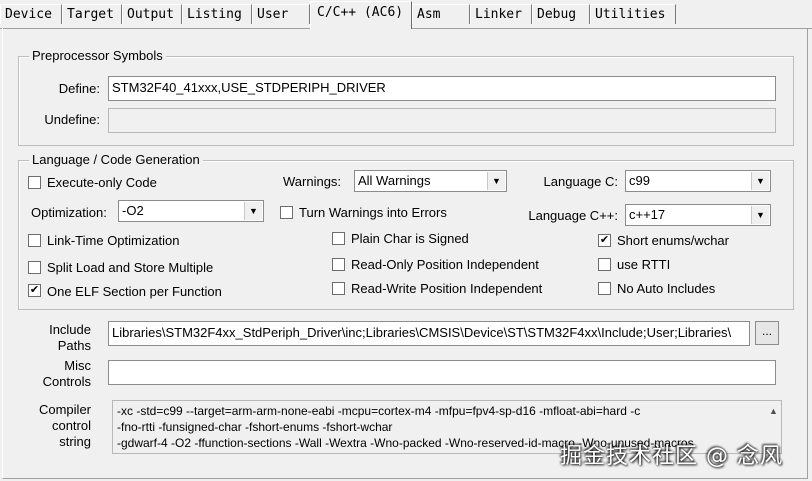  I want to click on language-c-select: c99 ▼, so click(698, 181).